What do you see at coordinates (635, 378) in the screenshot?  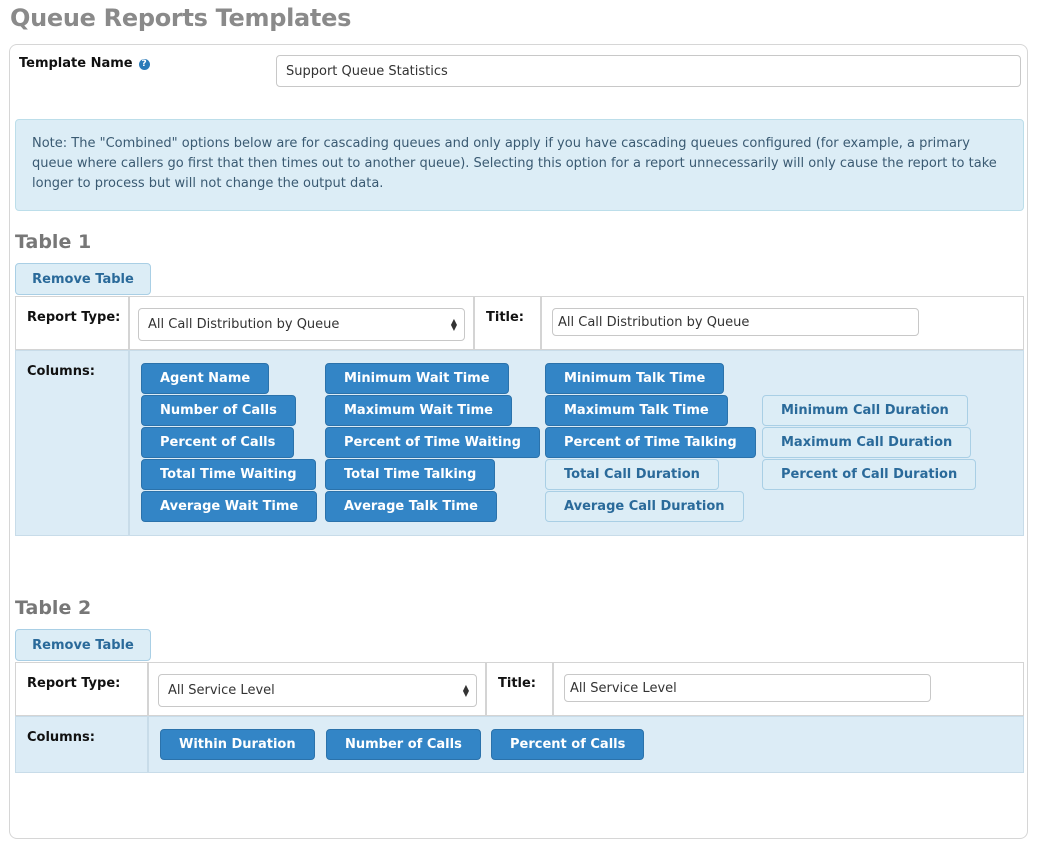 I see `column-minimum-talk-time: Minimum Talk Time` at bounding box center [635, 378].